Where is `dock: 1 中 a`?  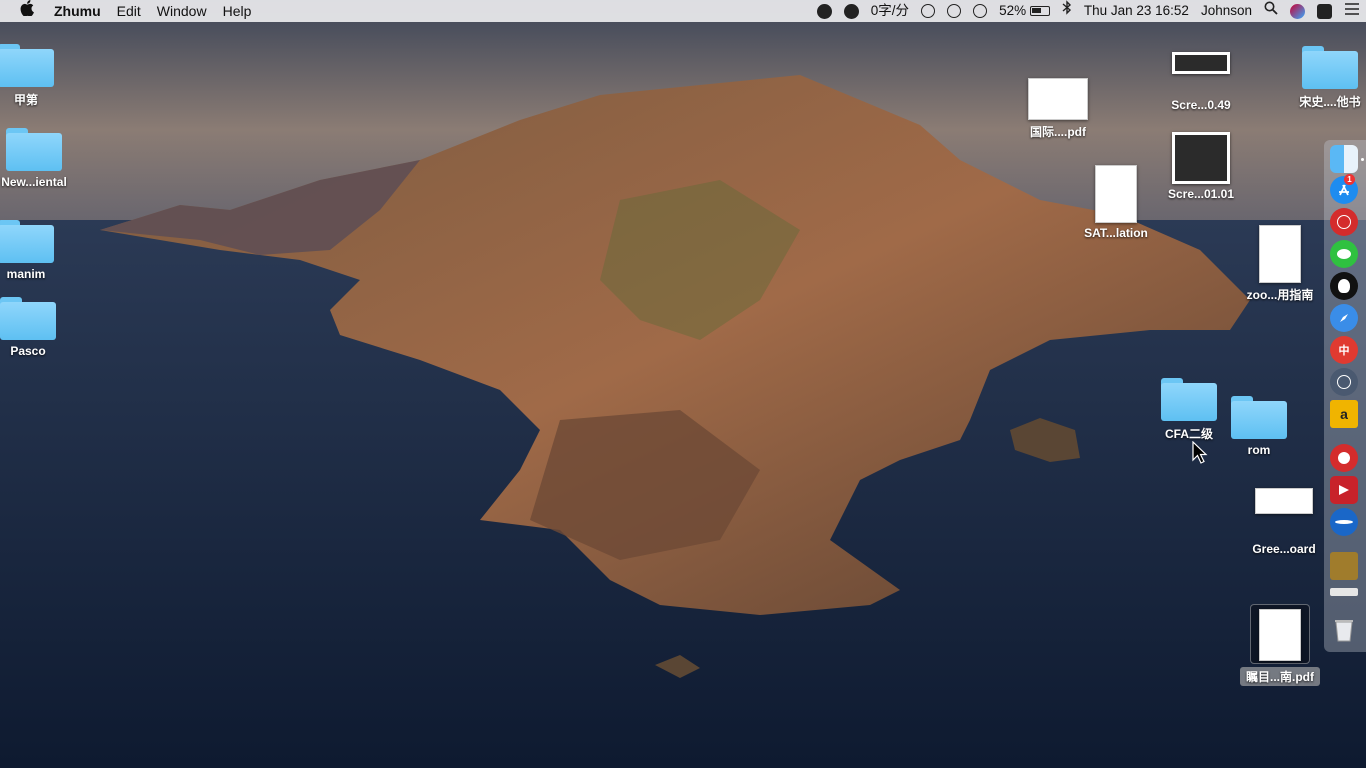
dock: 1 中 a is located at coordinates (1345, 396).